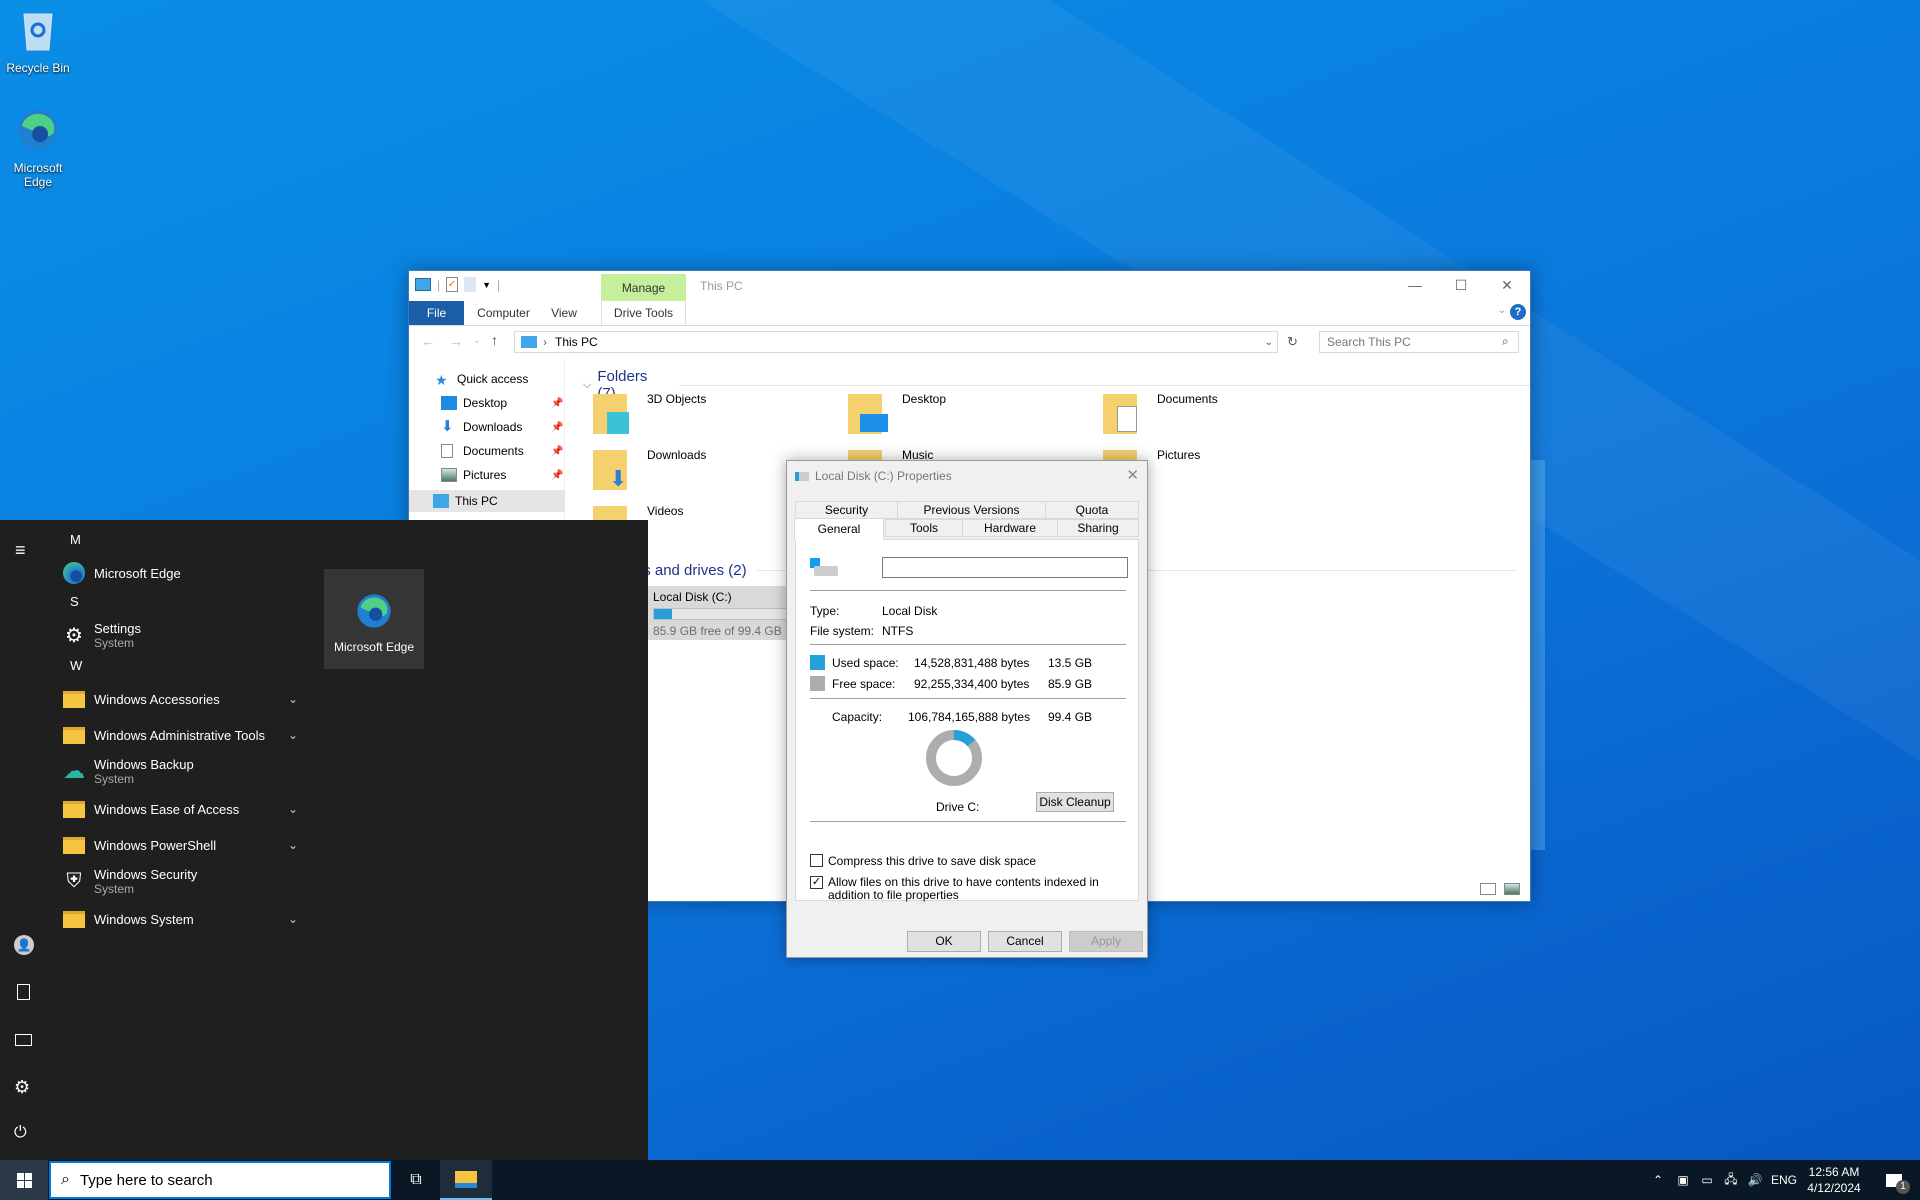  What do you see at coordinates (1292, 342) in the screenshot?
I see `refresh-button: ↻` at bounding box center [1292, 342].